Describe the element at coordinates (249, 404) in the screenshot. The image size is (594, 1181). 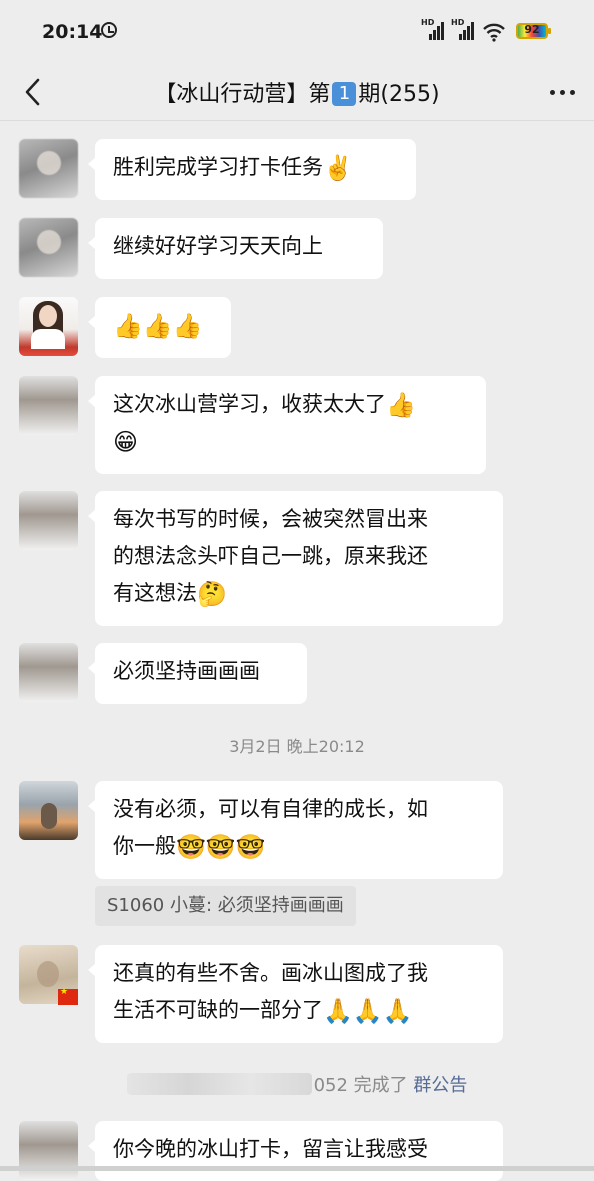
I see `message-text: 这次冰山营学习，收获太大了` at that location.